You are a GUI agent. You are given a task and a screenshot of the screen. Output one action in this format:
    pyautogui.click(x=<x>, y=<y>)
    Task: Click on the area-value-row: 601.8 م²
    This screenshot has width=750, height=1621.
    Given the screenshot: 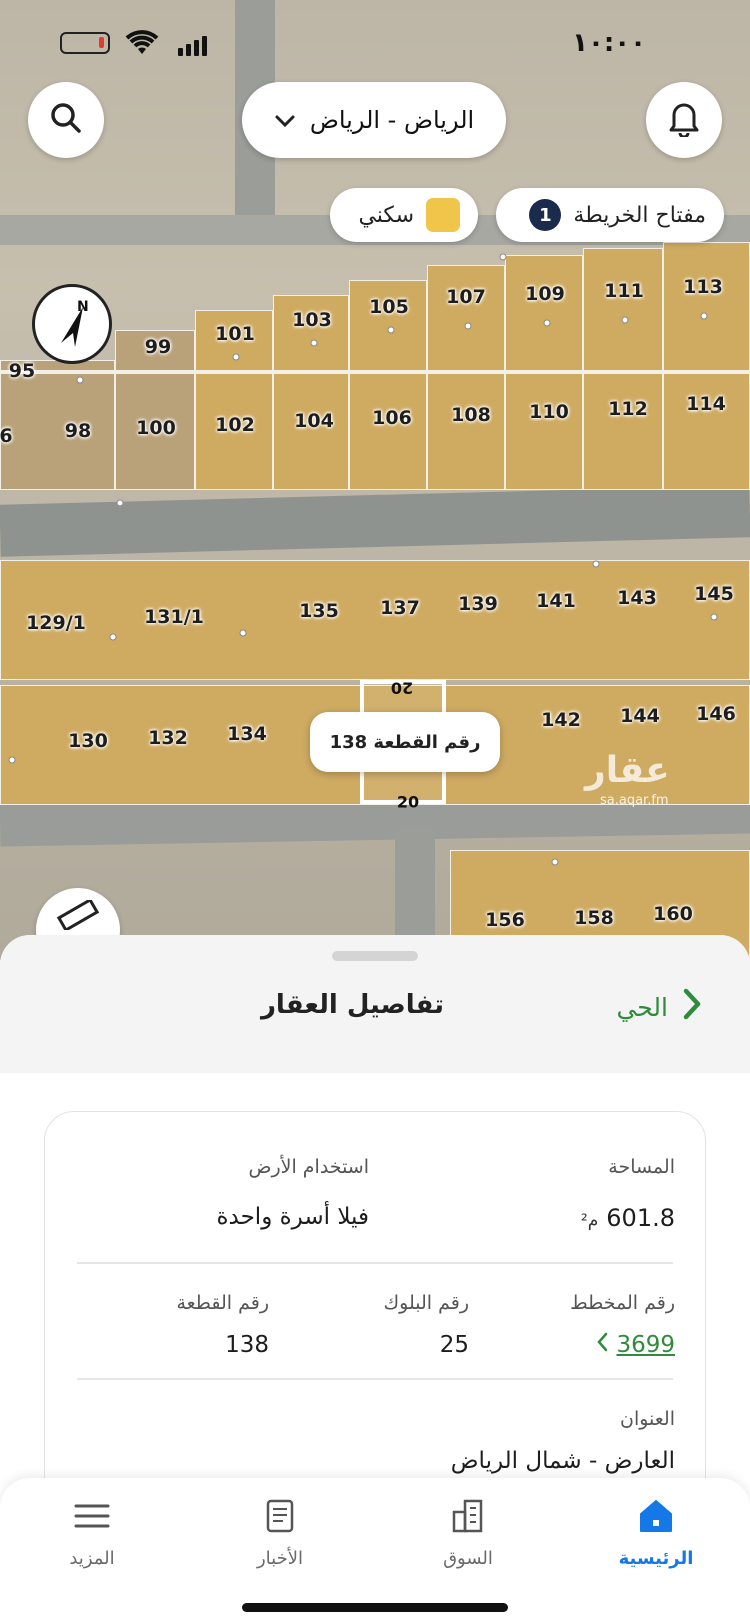 What is the action you would take?
    pyautogui.click(x=628, y=1218)
    